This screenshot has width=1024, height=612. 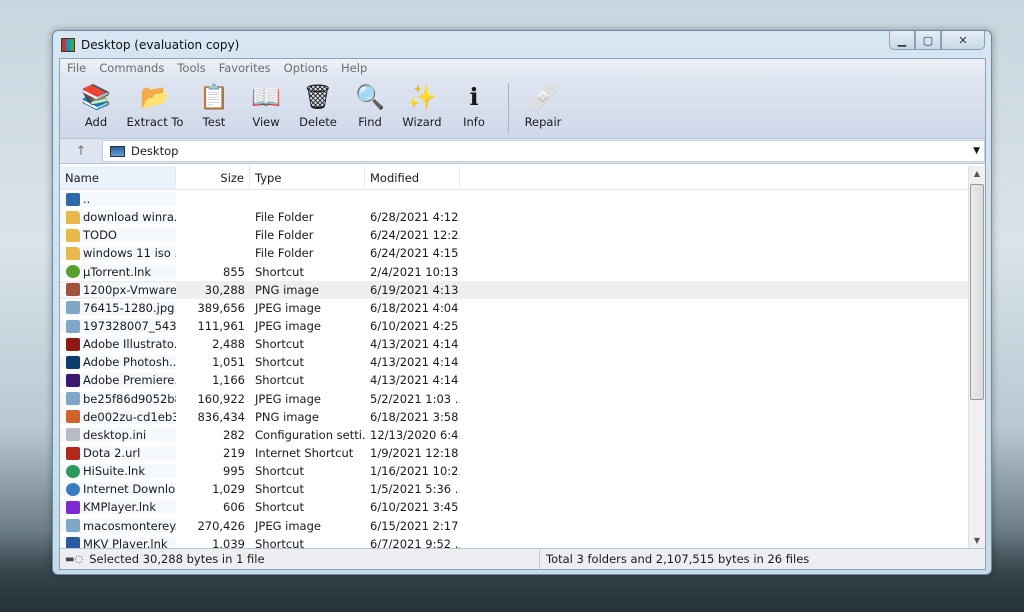 What do you see at coordinates (963, 40) in the screenshot?
I see `close-button: ✕` at bounding box center [963, 40].